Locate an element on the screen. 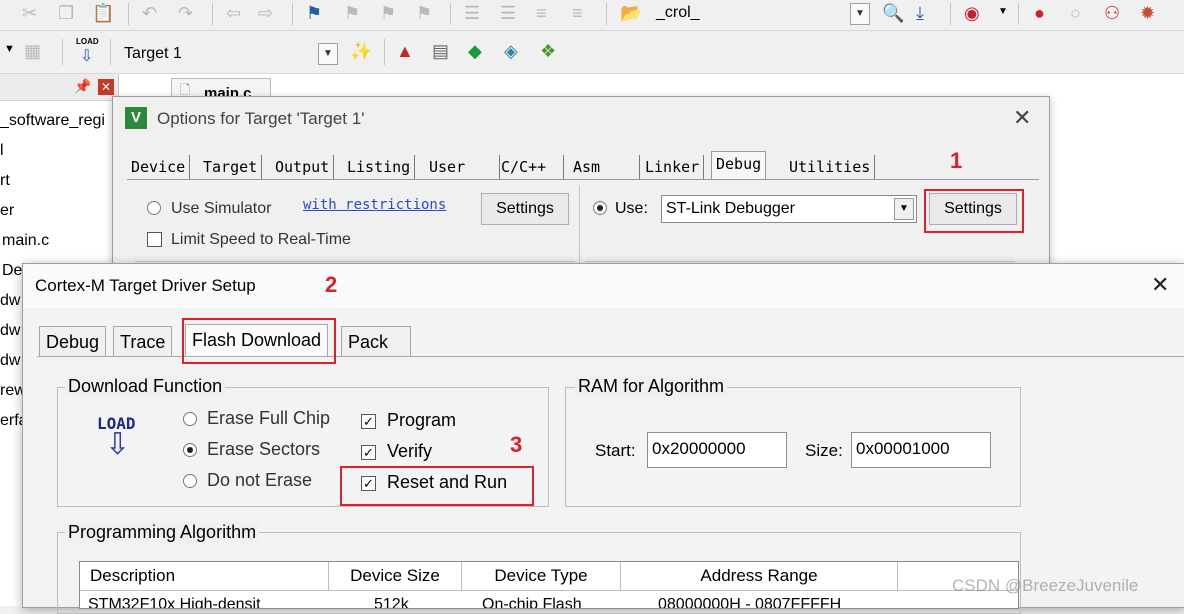 The image size is (1184, 614). use-simulator-radio is located at coordinates (154, 208).